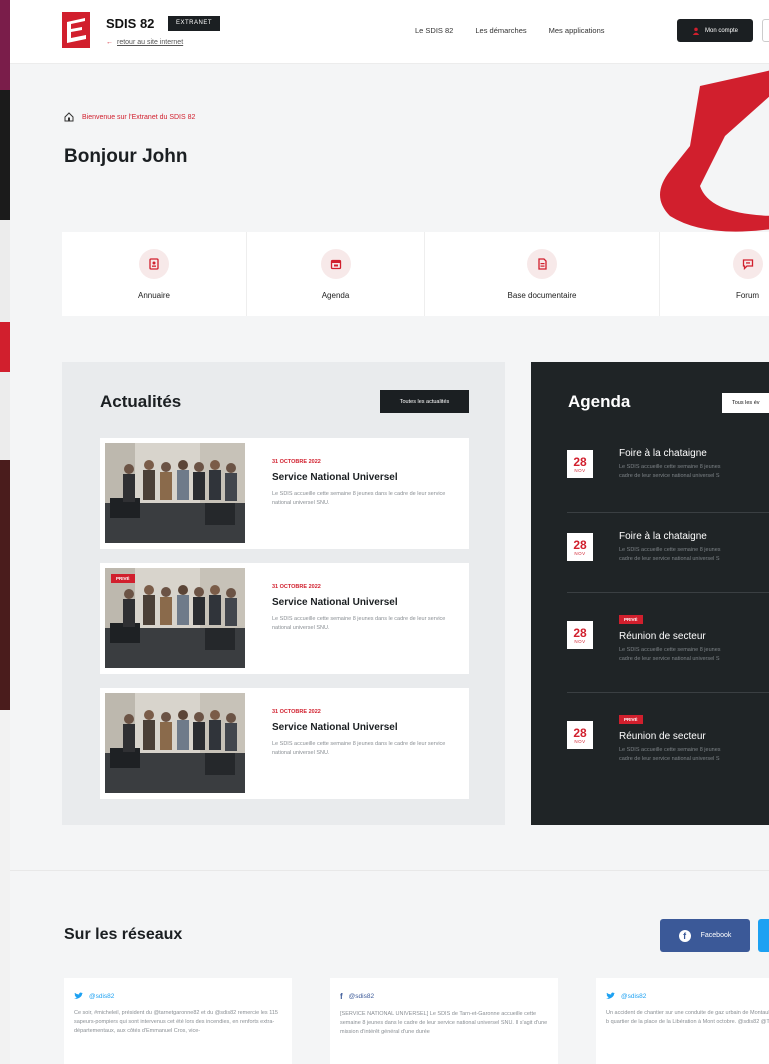  What do you see at coordinates (123, 934) in the screenshot?
I see `social-section-title: Sur les réseaux` at bounding box center [123, 934].